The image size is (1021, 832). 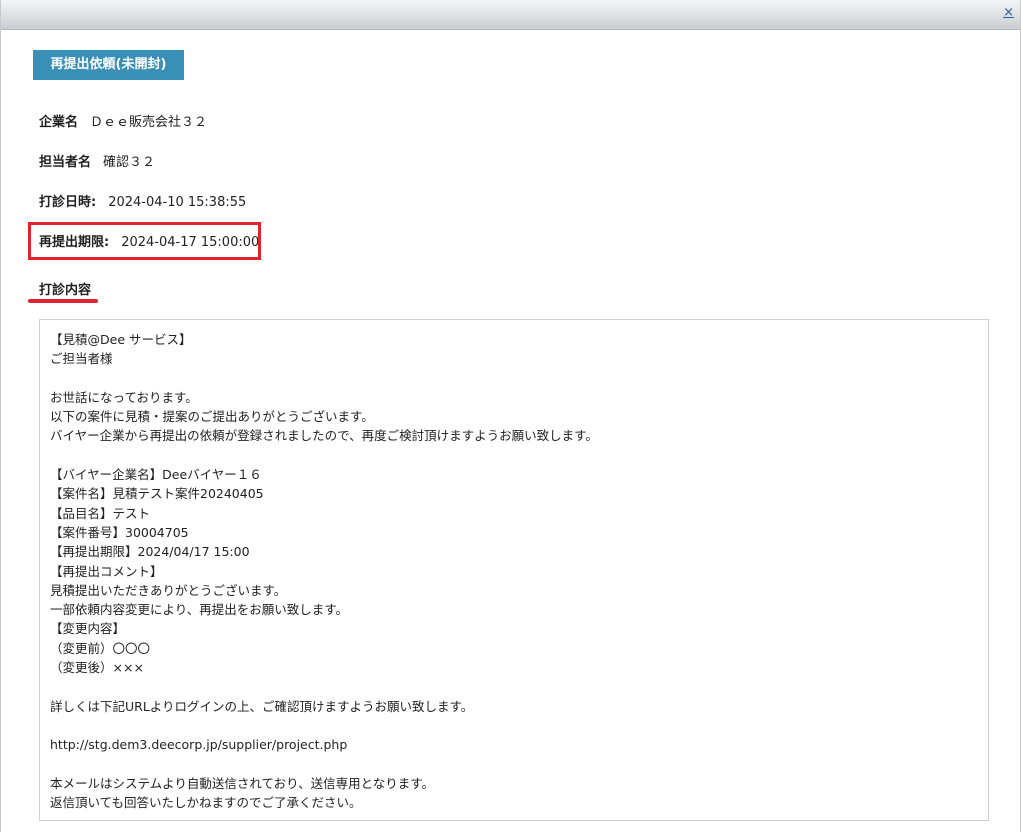 I want to click on resubmit-deadline-label: 再提出期限:, so click(x=74, y=242).